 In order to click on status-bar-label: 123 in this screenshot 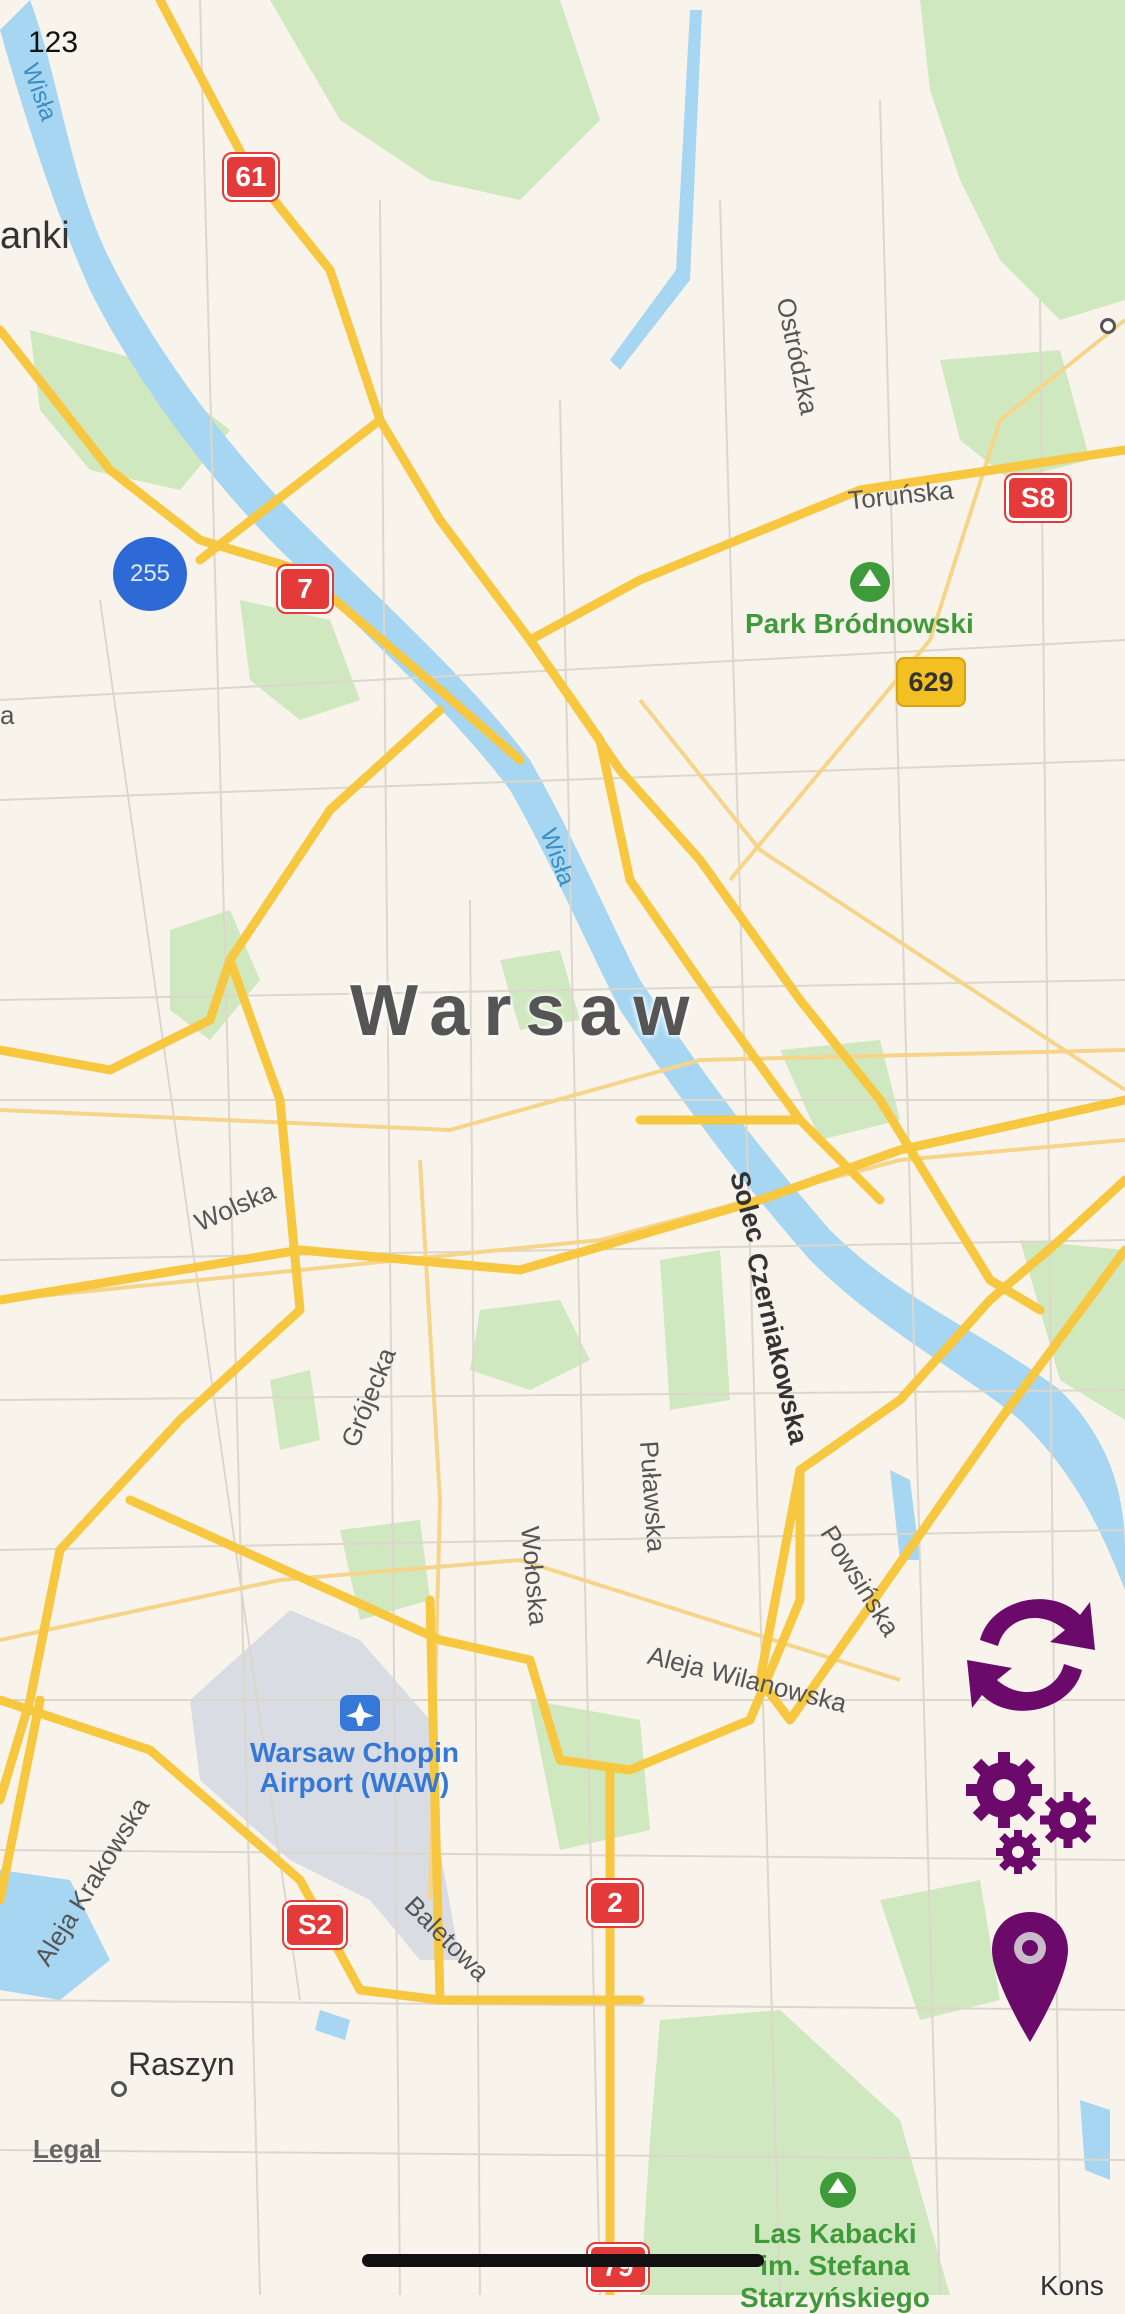, I will do `click(53, 42)`.